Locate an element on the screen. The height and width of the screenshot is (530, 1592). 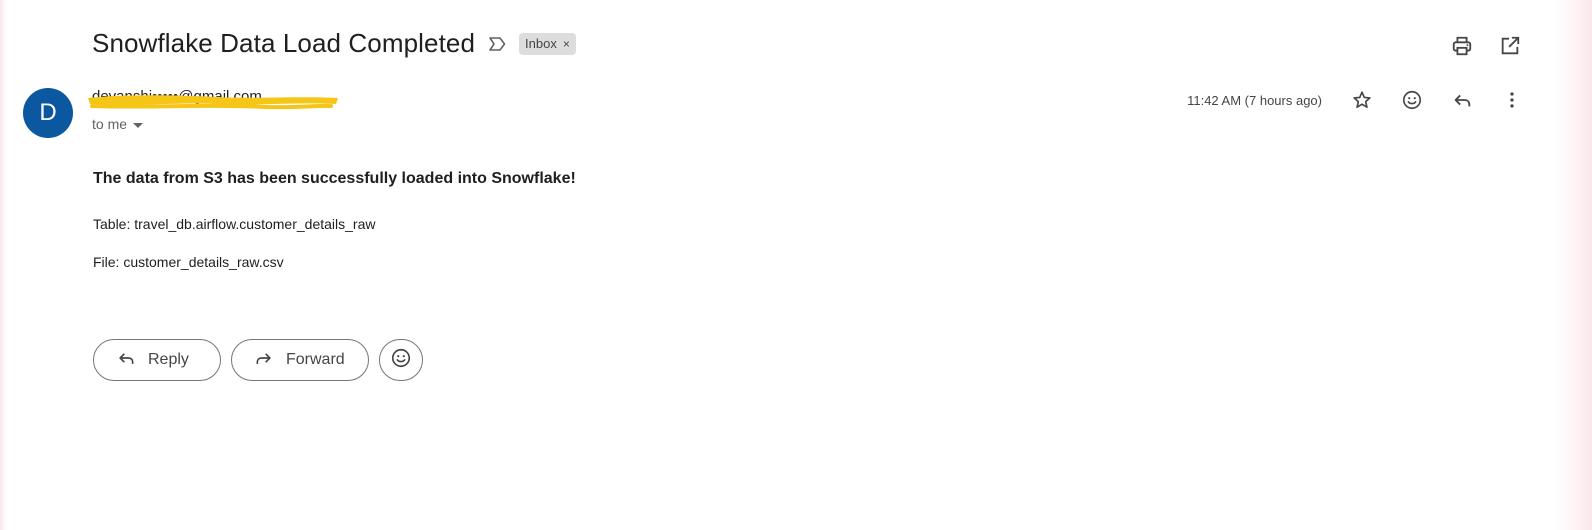
forward-button: Forward is located at coordinates (300, 360).